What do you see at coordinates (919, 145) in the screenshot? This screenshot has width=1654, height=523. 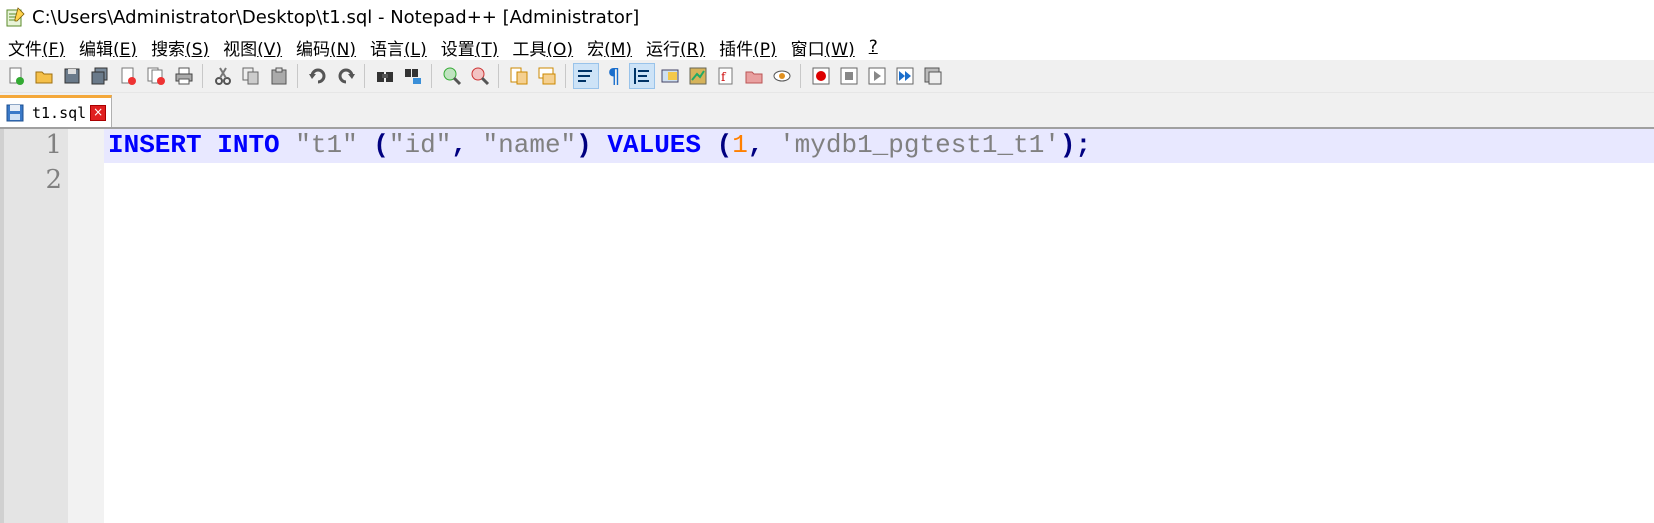 I see `string-literal: 'mydb1_pgtest1_t1'` at bounding box center [919, 145].